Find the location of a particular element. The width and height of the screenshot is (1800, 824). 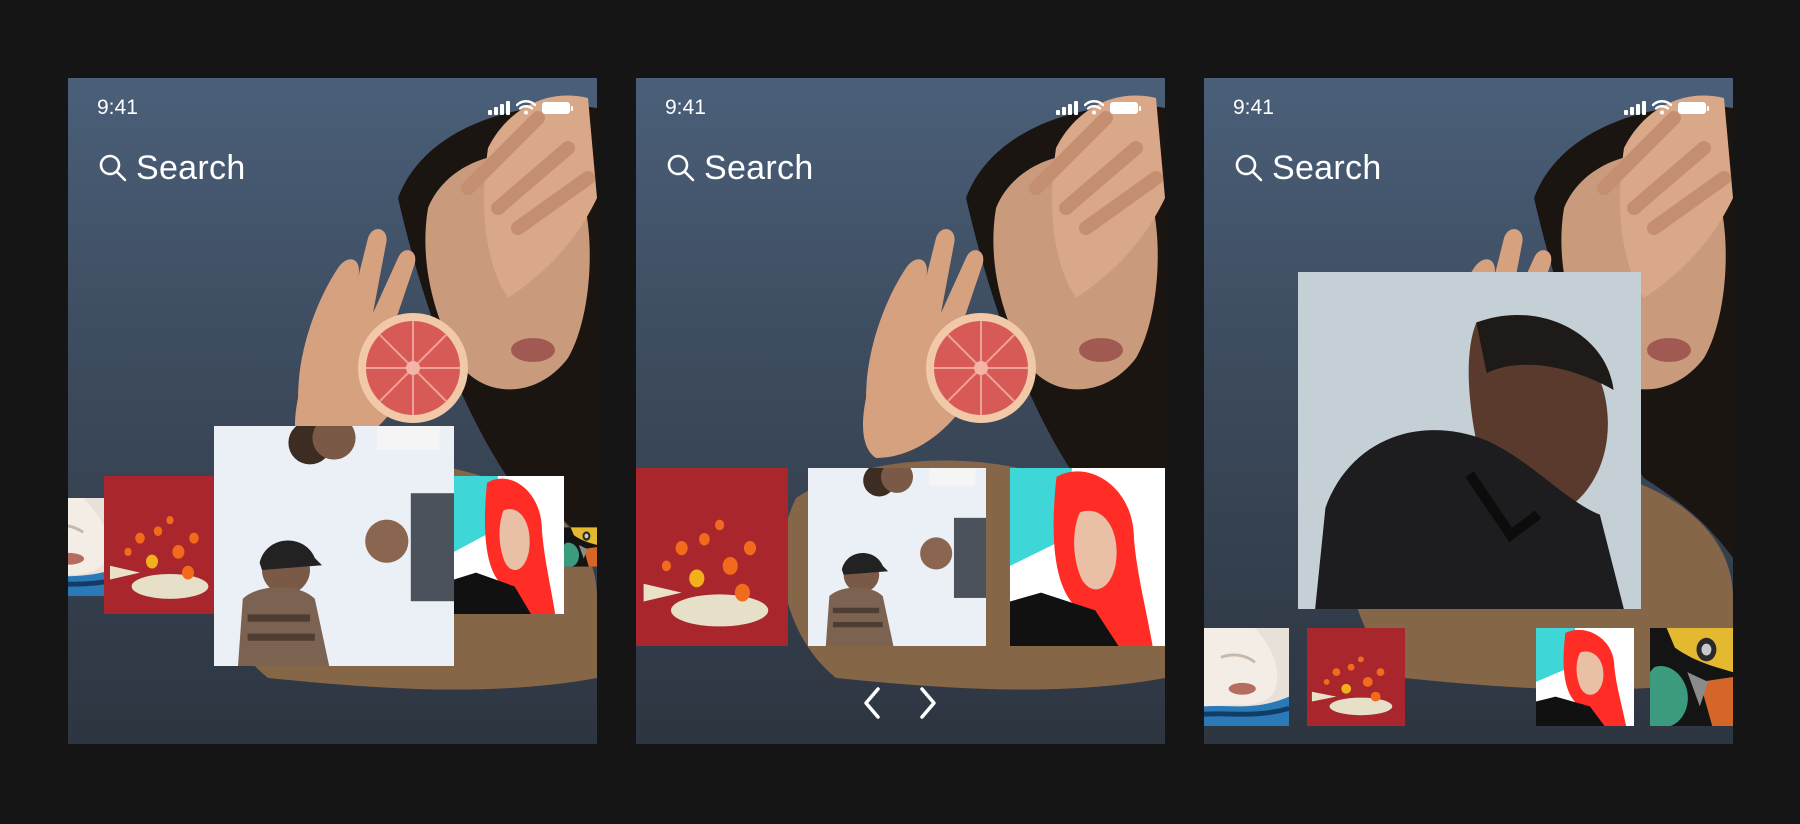

carousel-image-face is located at coordinates (88, 547).